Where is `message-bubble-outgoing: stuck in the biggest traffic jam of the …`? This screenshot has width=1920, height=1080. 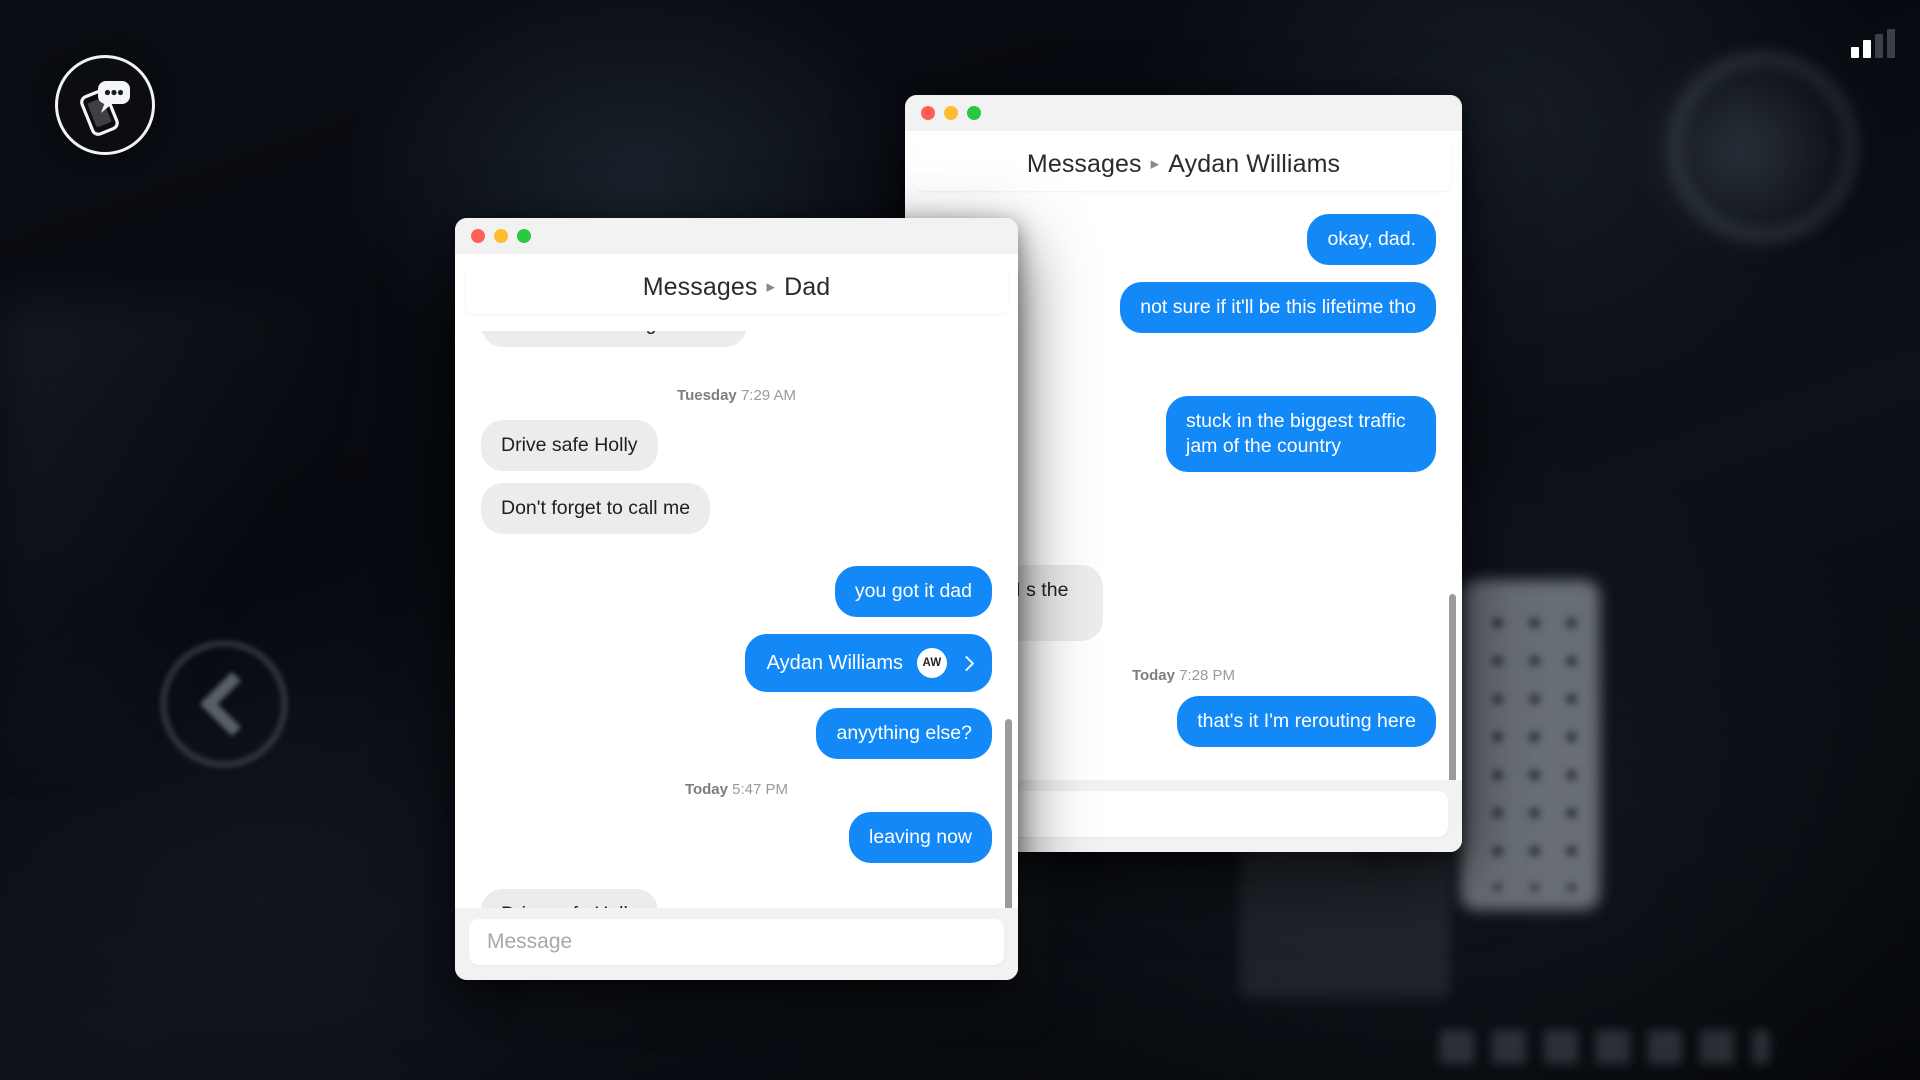
message-bubble-outgoing: stuck in the biggest traffic jam of the … is located at coordinates (1301, 434).